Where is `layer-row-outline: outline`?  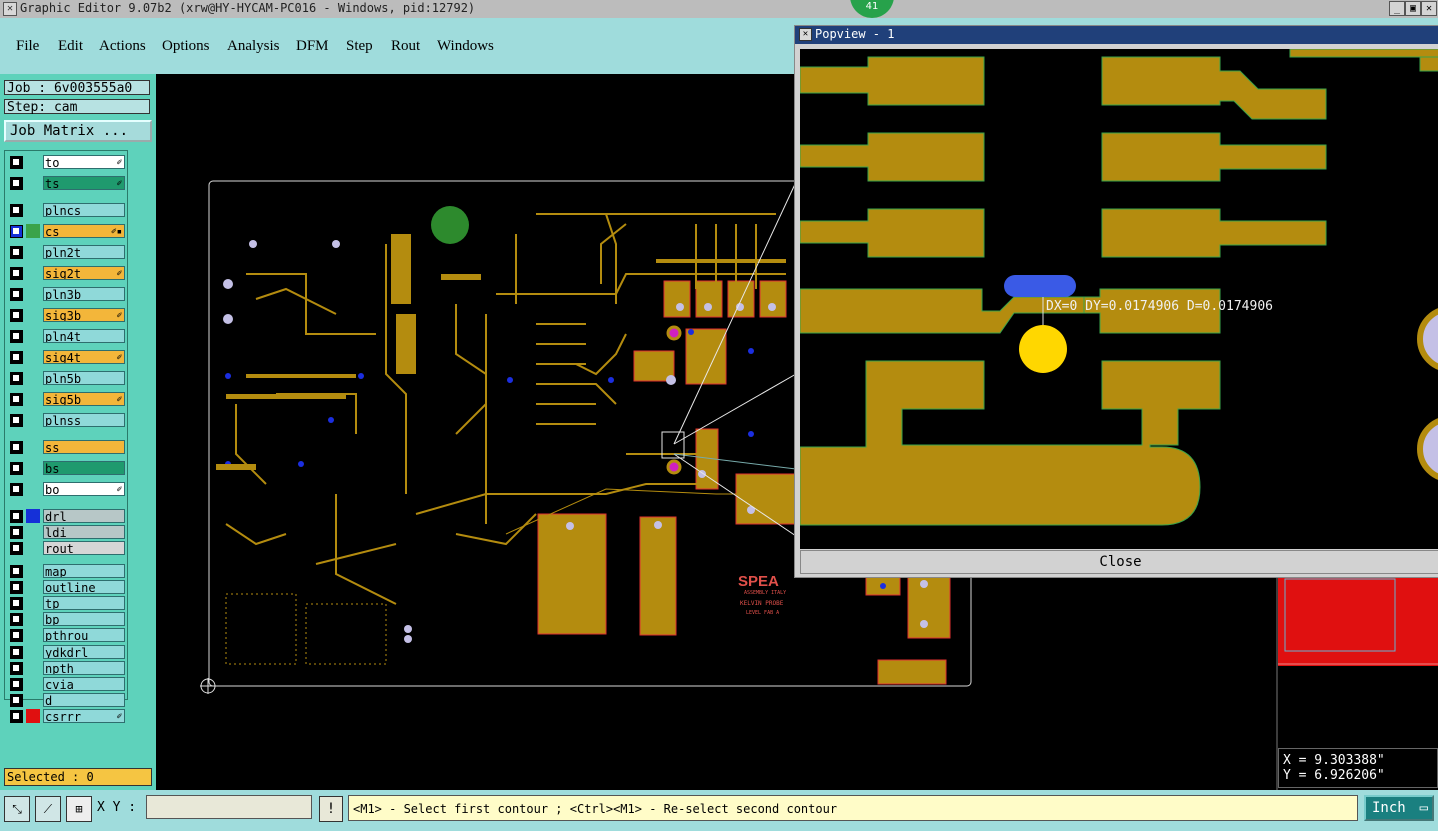 layer-row-outline: outline is located at coordinates (67, 586).